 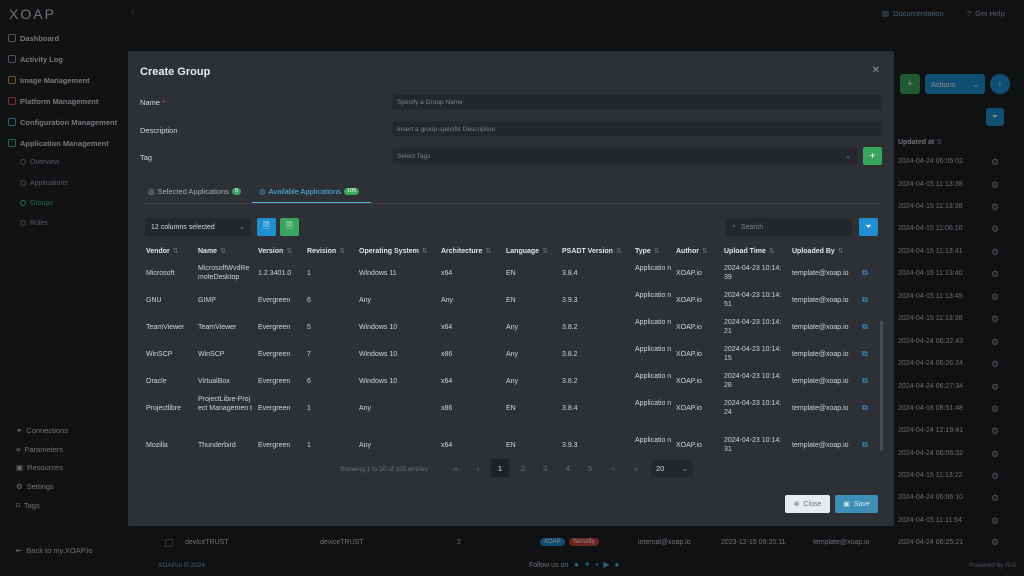 I want to click on pagination-prev: ‹, so click(x=478, y=468).